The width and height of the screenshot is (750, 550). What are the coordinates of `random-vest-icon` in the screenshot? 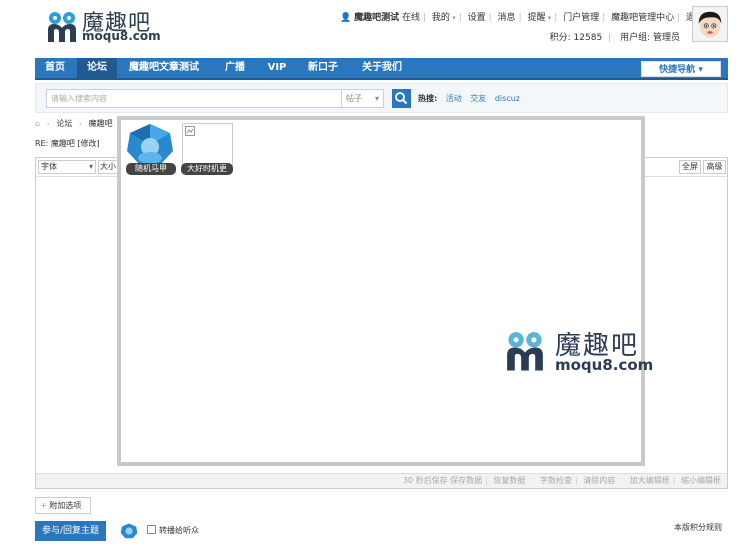 It's located at (150, 144).